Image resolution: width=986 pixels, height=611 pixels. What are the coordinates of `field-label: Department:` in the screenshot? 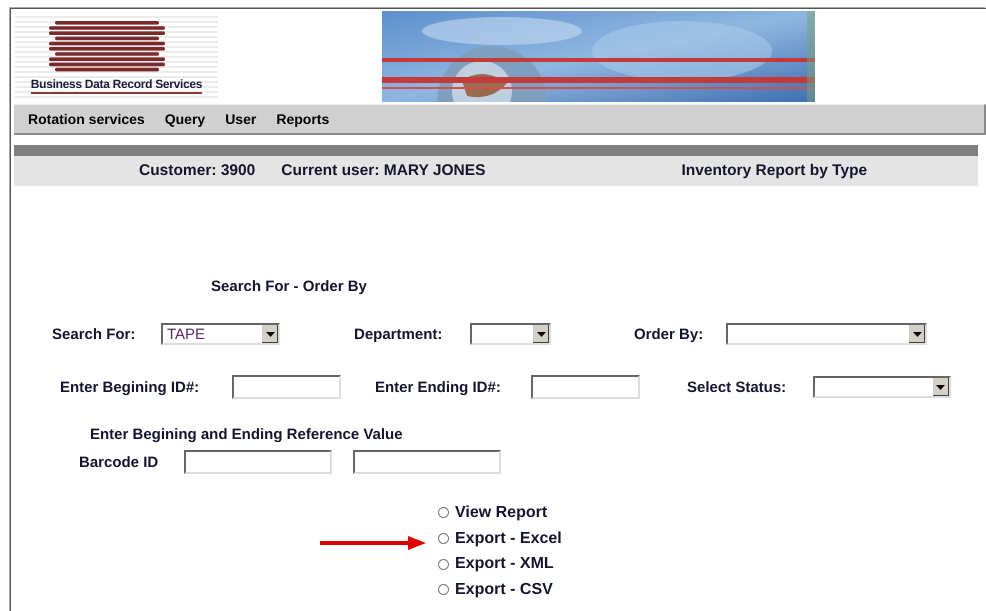 It's located at (399, 334).